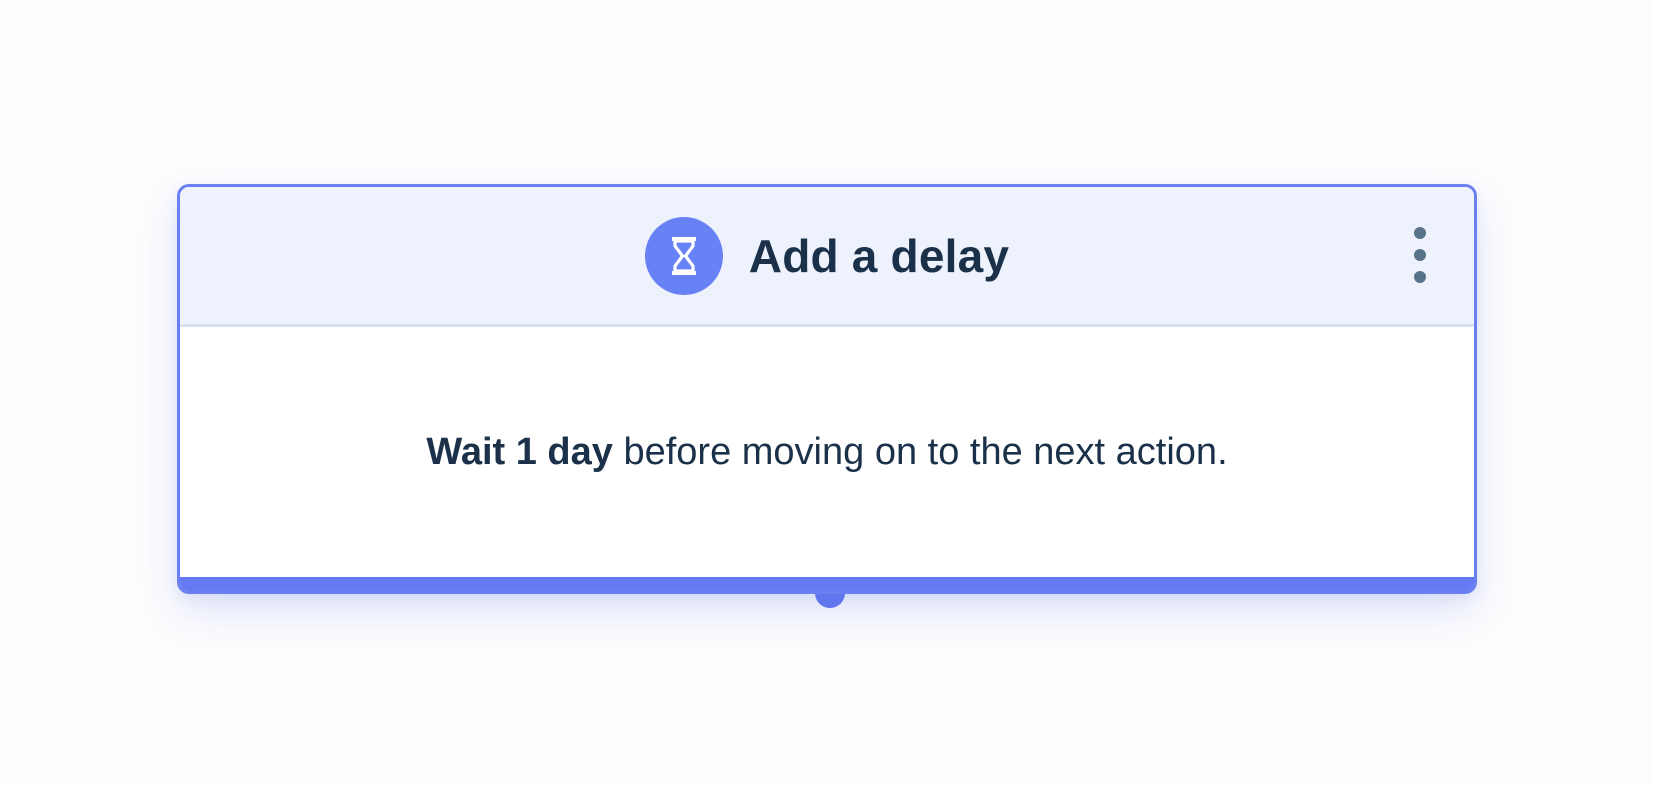  What do you see at coordinates (519, 451) in the screenshot?
I see `delay-duration: Wait 1 day` at bounding box center [519, 451].